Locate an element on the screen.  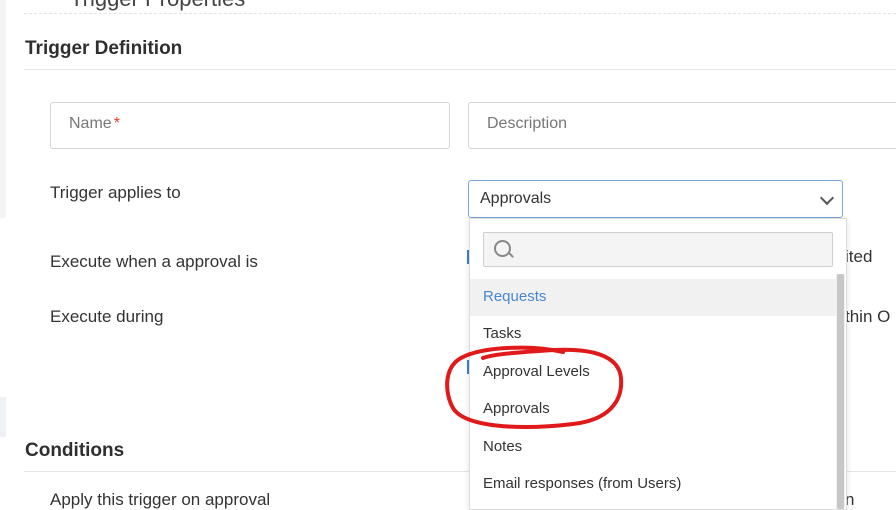
option-requests: Requests is located at coordinates (653, 297).